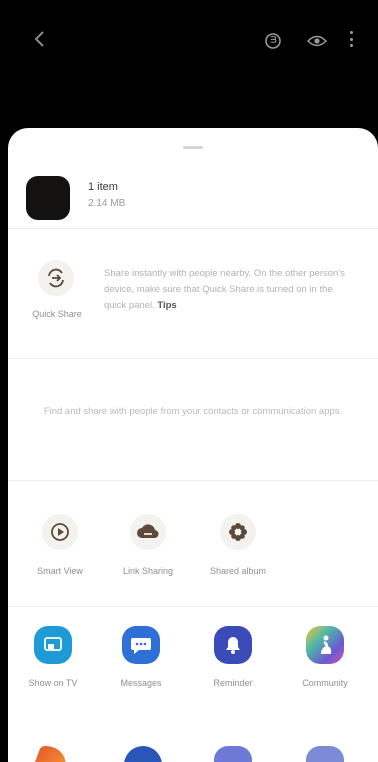 This screenshot has height=762, width=378. What do you see at coordinates (238, 546) in the screenshot?
I see `shared-album-button: Shared album` at bounding box center [238, 546].